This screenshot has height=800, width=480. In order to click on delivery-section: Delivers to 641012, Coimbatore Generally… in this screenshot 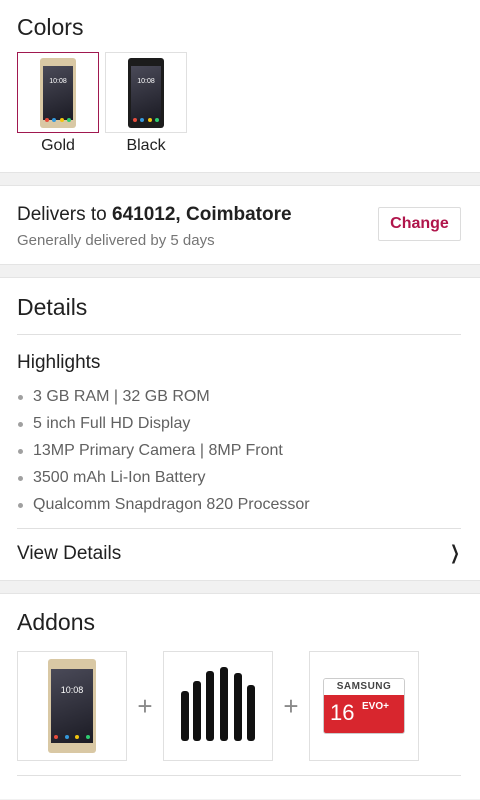, I will do `click(240, 225)`.